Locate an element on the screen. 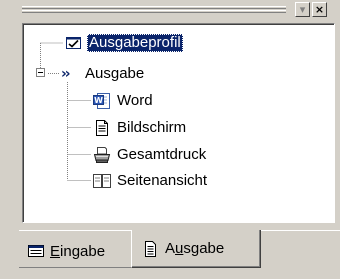 The height and width of the screenshot is (279, 340). tree-node-ausgabeprofil: Ausgabeprofil is located at coordinates (124, 43).